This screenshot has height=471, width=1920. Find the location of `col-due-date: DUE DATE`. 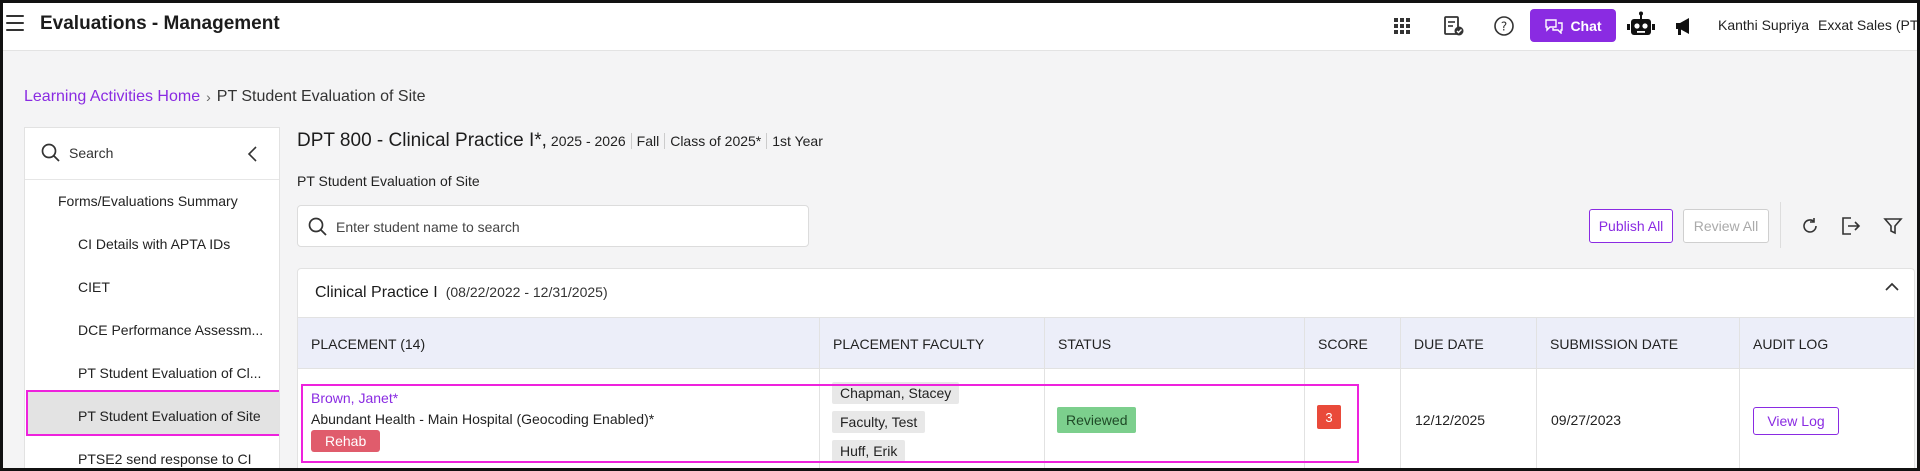

col-due-date: DUE DATE is located at coordinates (1442, 344).